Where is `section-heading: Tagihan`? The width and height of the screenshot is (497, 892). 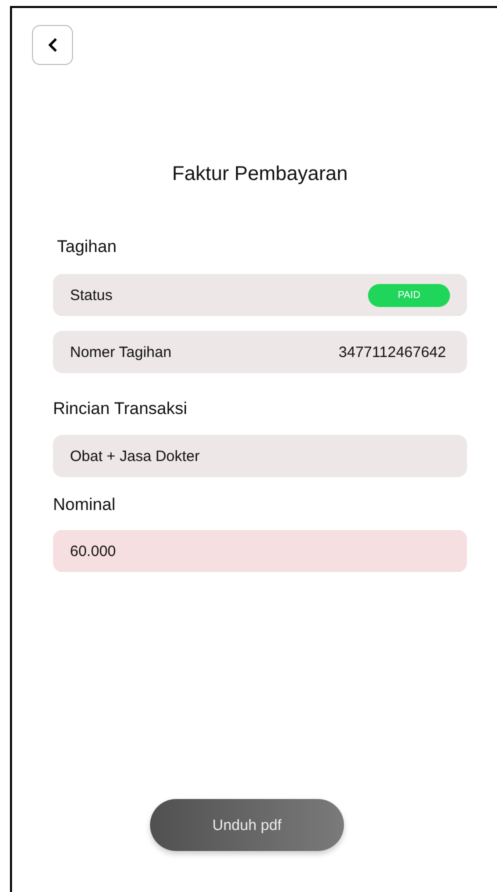 section-heading: Tagihan is located at coordinates (87, 247).